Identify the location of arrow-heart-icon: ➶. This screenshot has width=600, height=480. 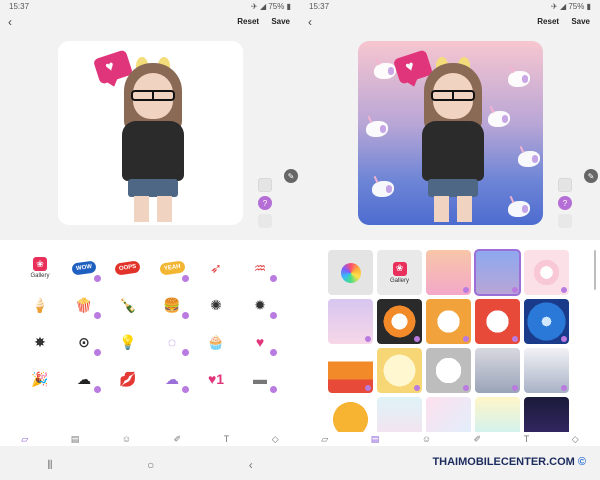
(216, 267).